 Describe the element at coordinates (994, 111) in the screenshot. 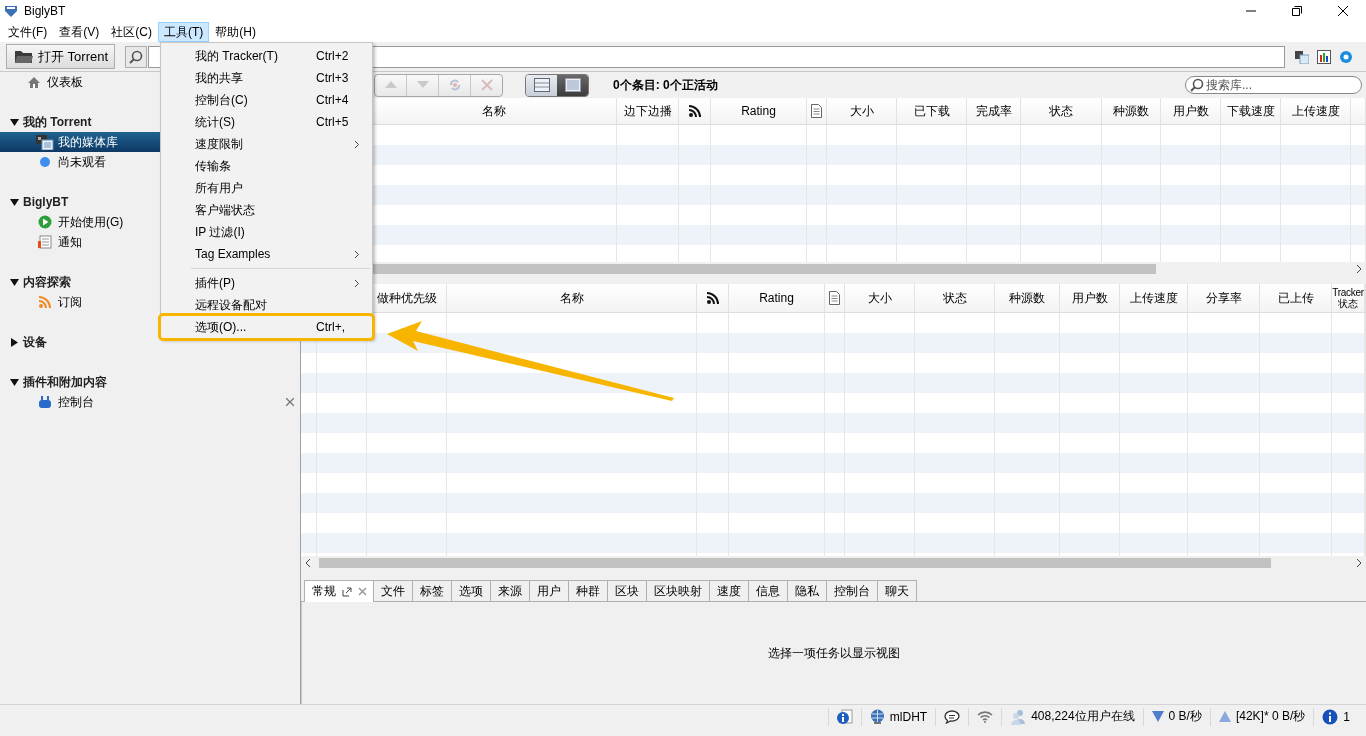

I see `column-header: 完成率` at that location.